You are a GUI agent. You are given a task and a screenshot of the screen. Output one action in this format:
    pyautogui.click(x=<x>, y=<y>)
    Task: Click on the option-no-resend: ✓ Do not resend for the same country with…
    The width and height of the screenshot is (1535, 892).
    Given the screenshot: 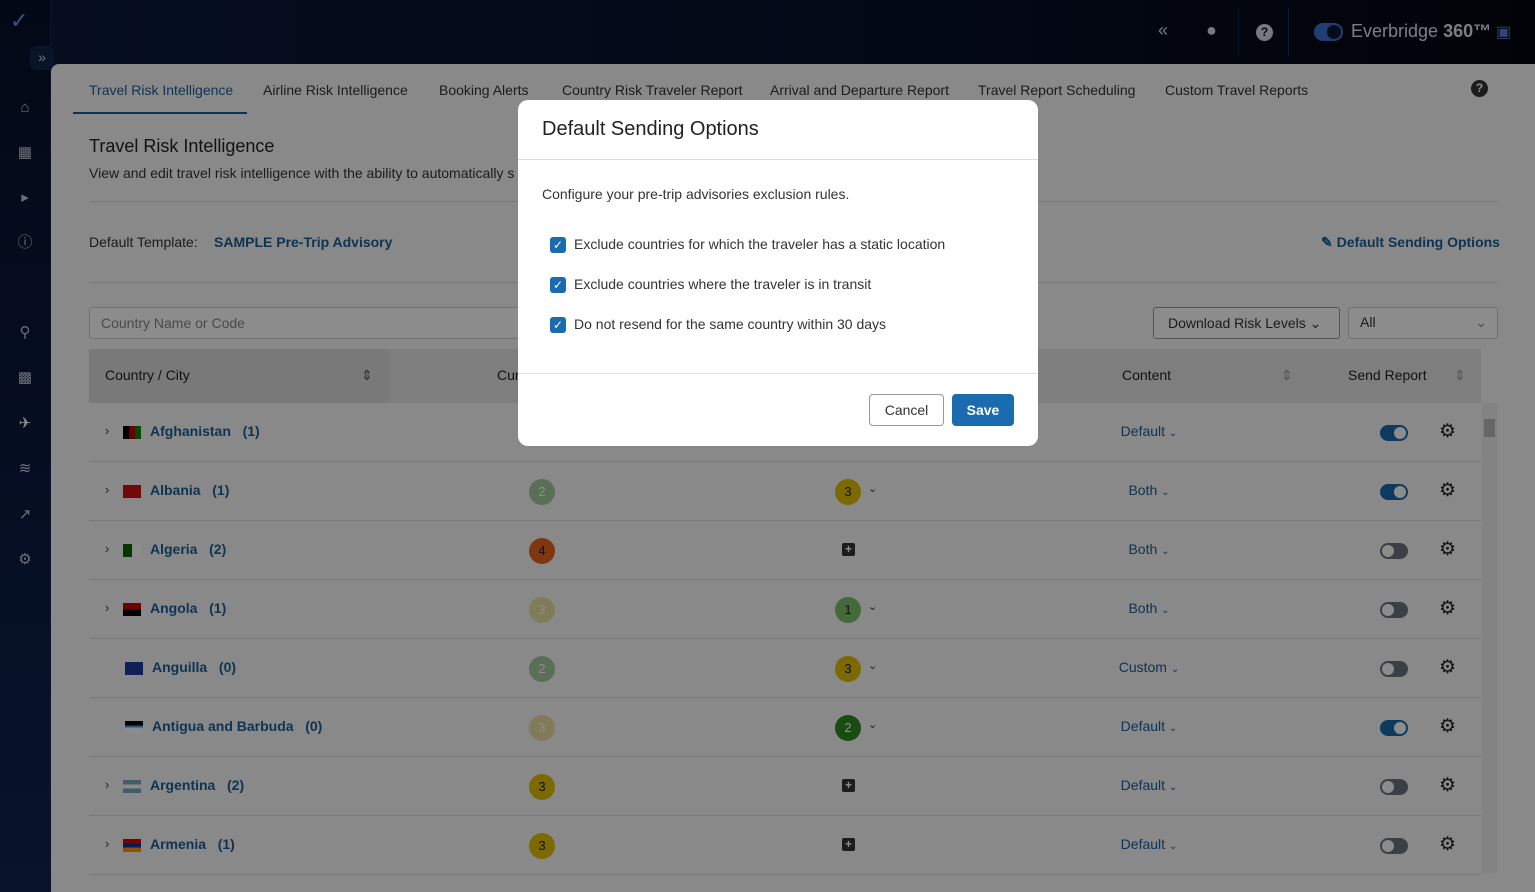 What is the action you would take?
    pyautogui.click(x=718, y=325)
    